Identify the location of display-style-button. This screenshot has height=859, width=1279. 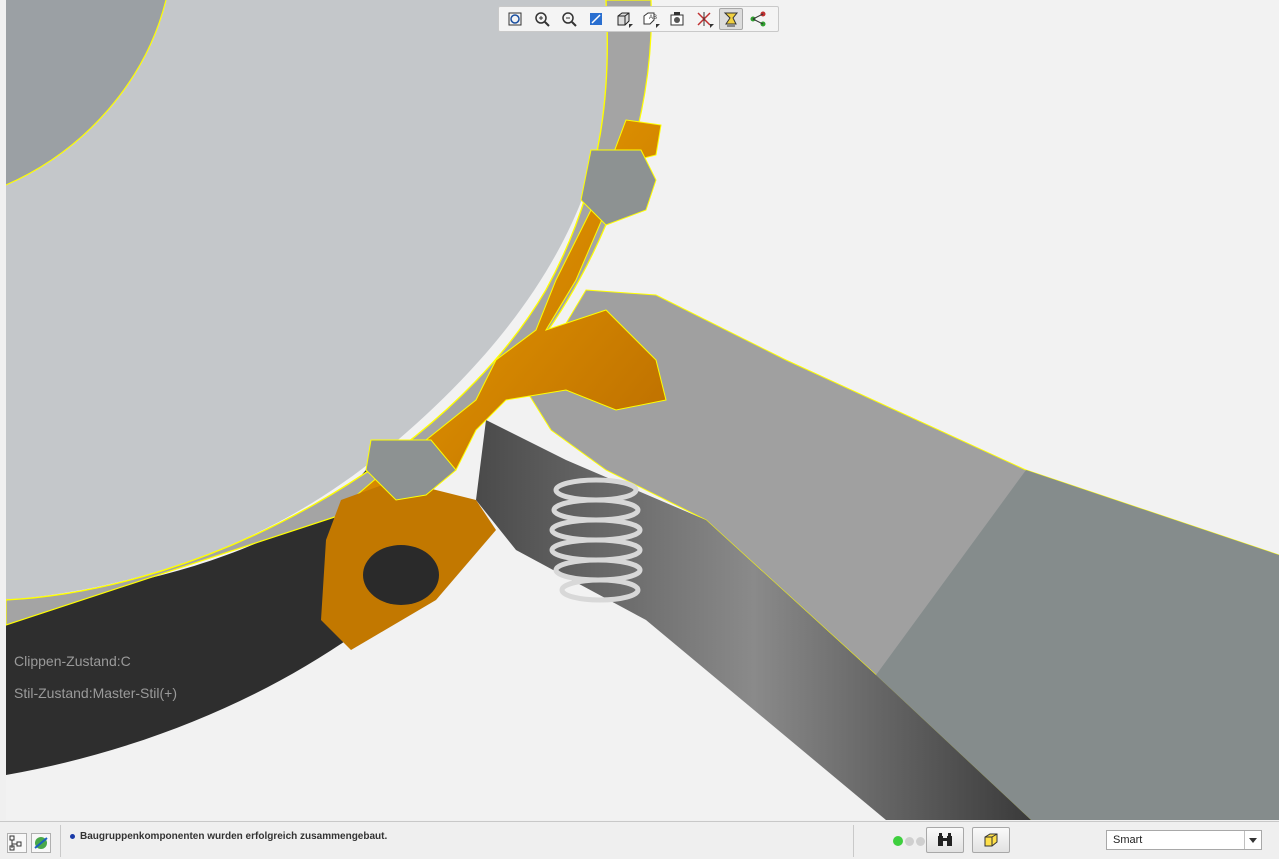
(623, 19).